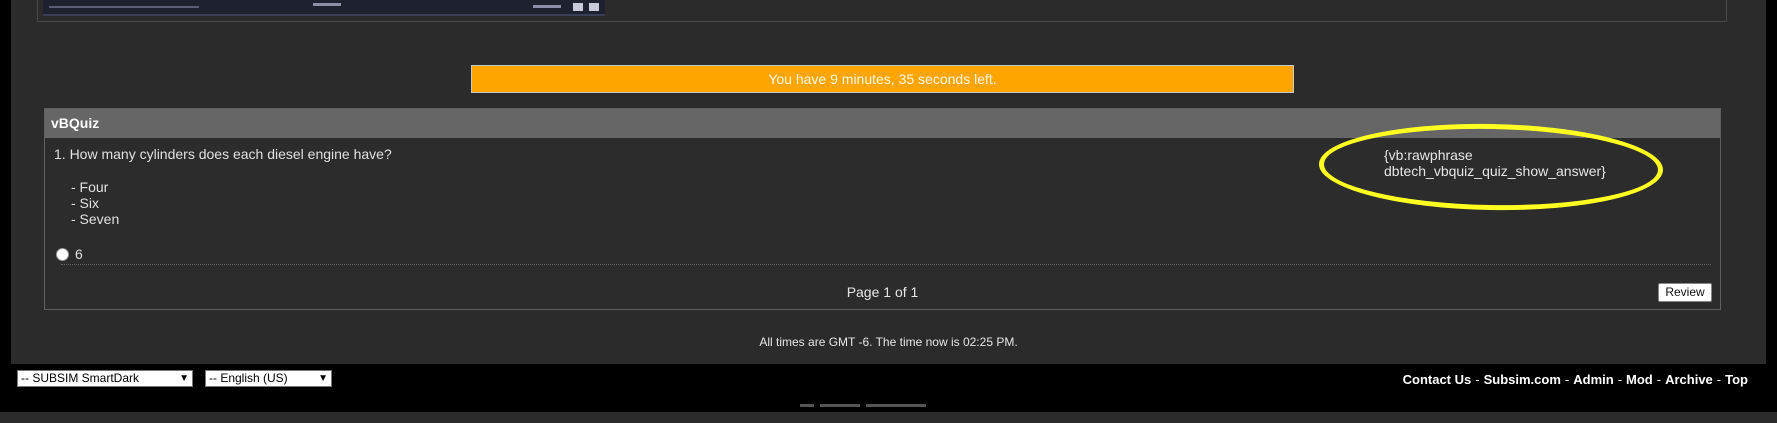 The width and height of the screenshot is (1777, 423). I want to click on option-list: - Four - Six - Seven, so click(95, 203).